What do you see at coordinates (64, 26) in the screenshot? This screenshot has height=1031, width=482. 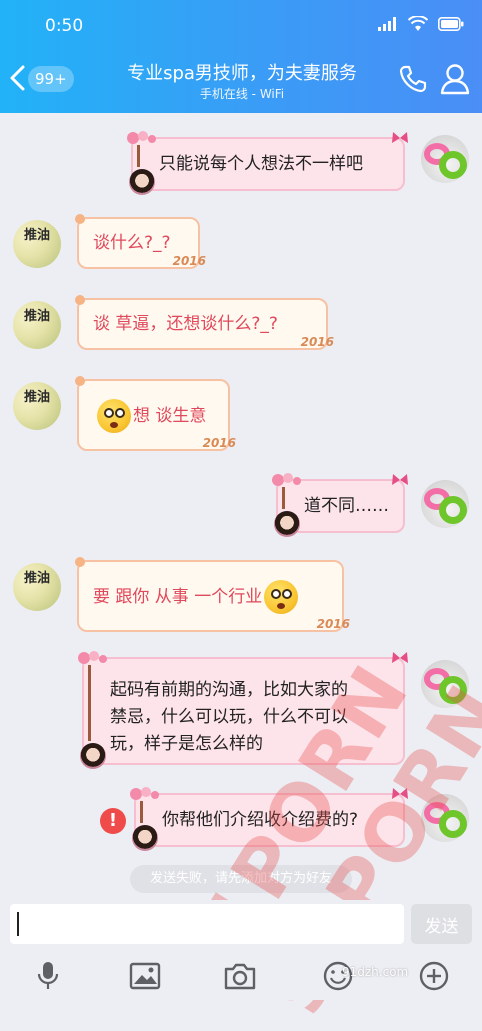 I see `status-time: 0:50` at bounding box center [64, 26].